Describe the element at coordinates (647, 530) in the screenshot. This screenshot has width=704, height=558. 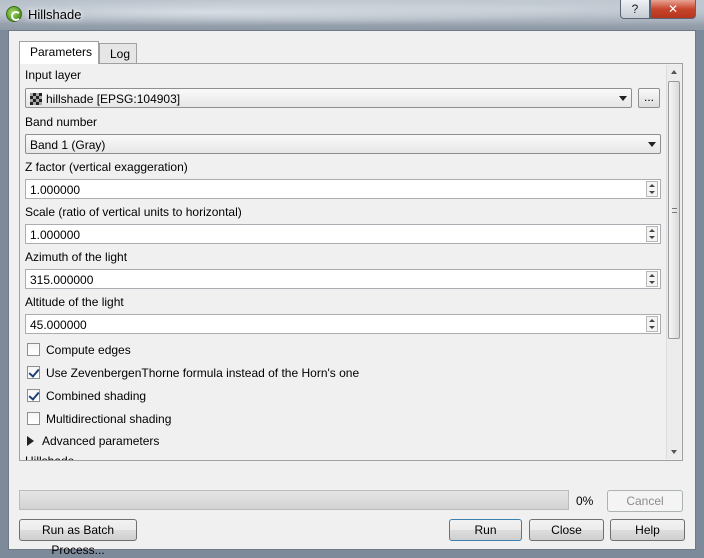
I see `help-button: Help` at that location.